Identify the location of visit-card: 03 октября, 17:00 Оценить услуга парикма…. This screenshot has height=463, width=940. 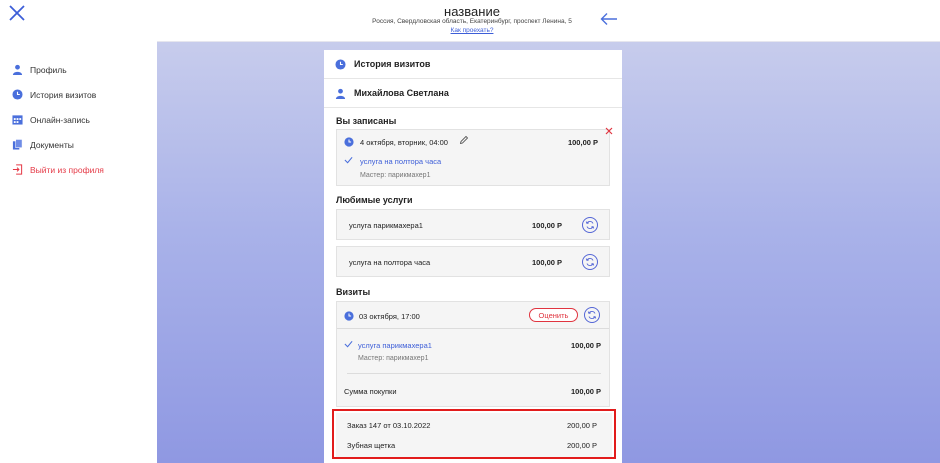
(473, 354).